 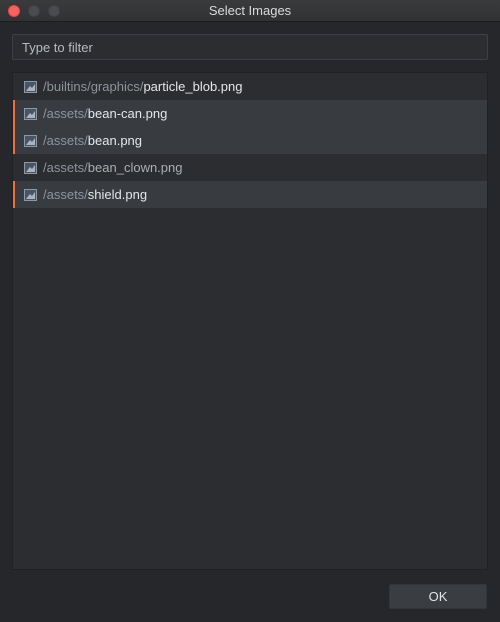 I want to click on item-filename: bean_clown.png, so click(x=135, y=167).